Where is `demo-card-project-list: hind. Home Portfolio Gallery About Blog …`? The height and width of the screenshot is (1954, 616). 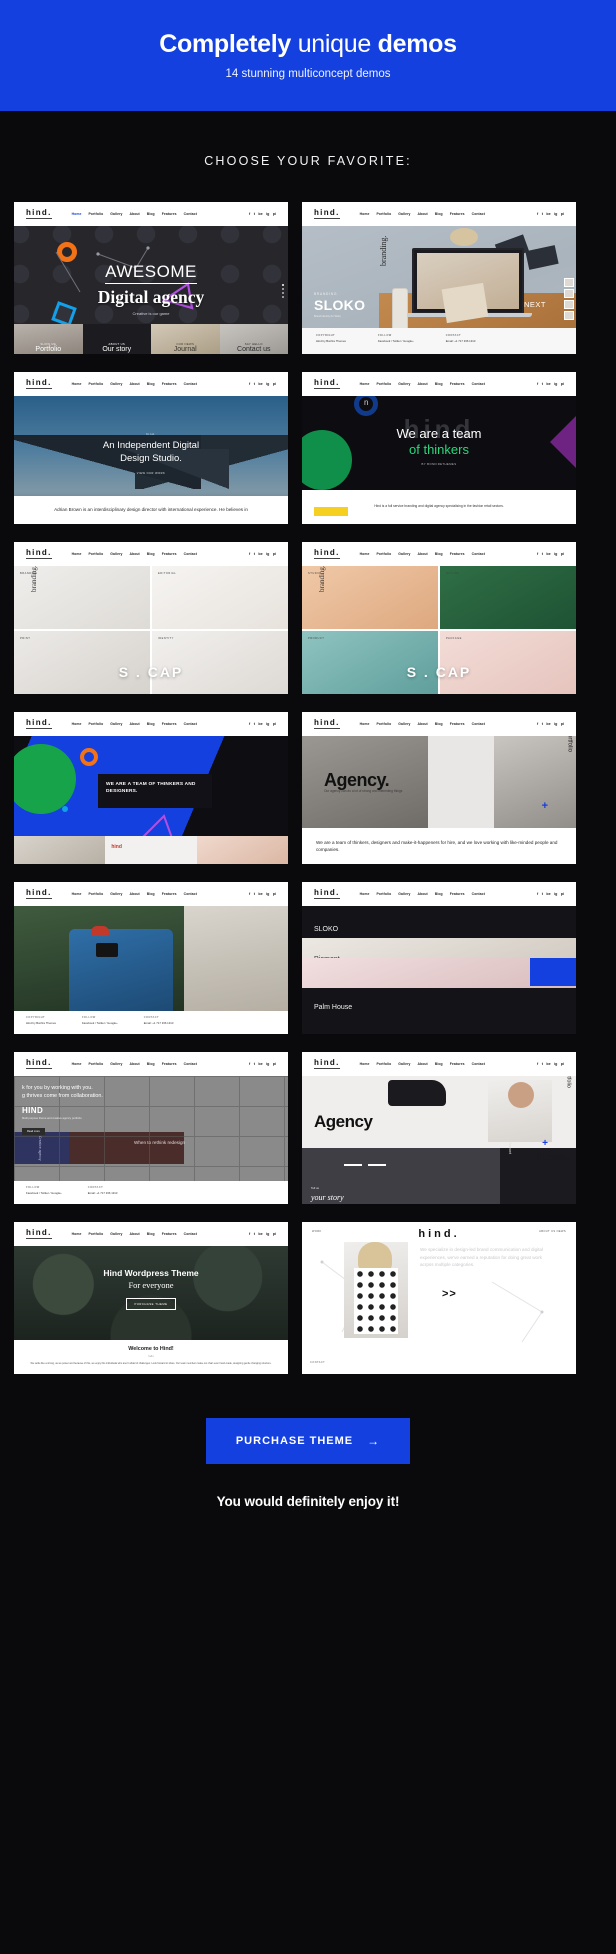 demo-card-project-list: hind. Home Portfolio Gallery About Blog … is located at coordinates (439, 958).